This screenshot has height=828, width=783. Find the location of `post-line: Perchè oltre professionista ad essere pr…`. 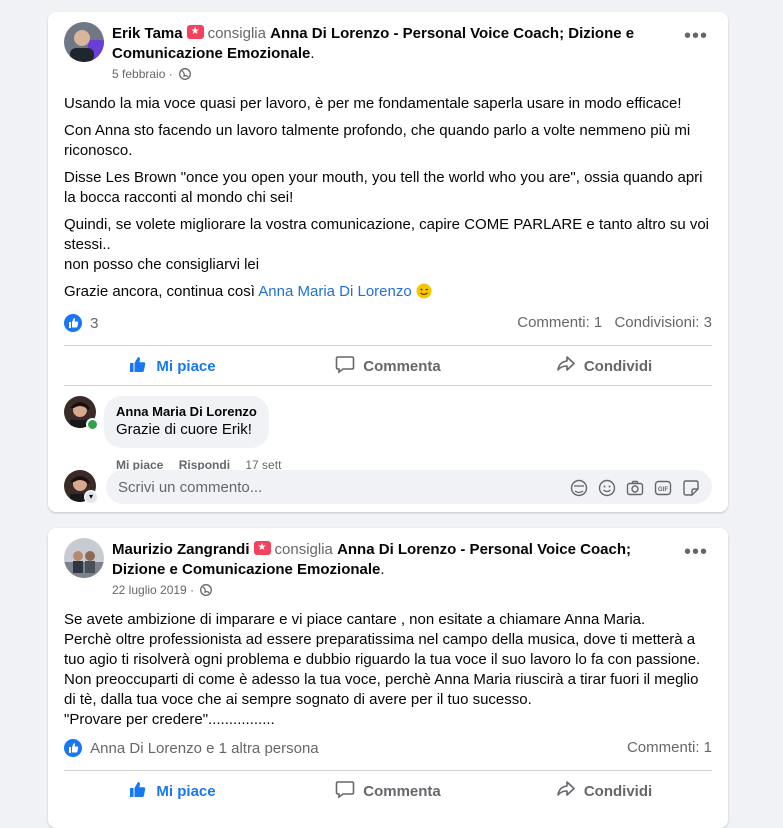

post-line: Perchè oltre professionista ad essere pr… is located at coordinates (382, 649).